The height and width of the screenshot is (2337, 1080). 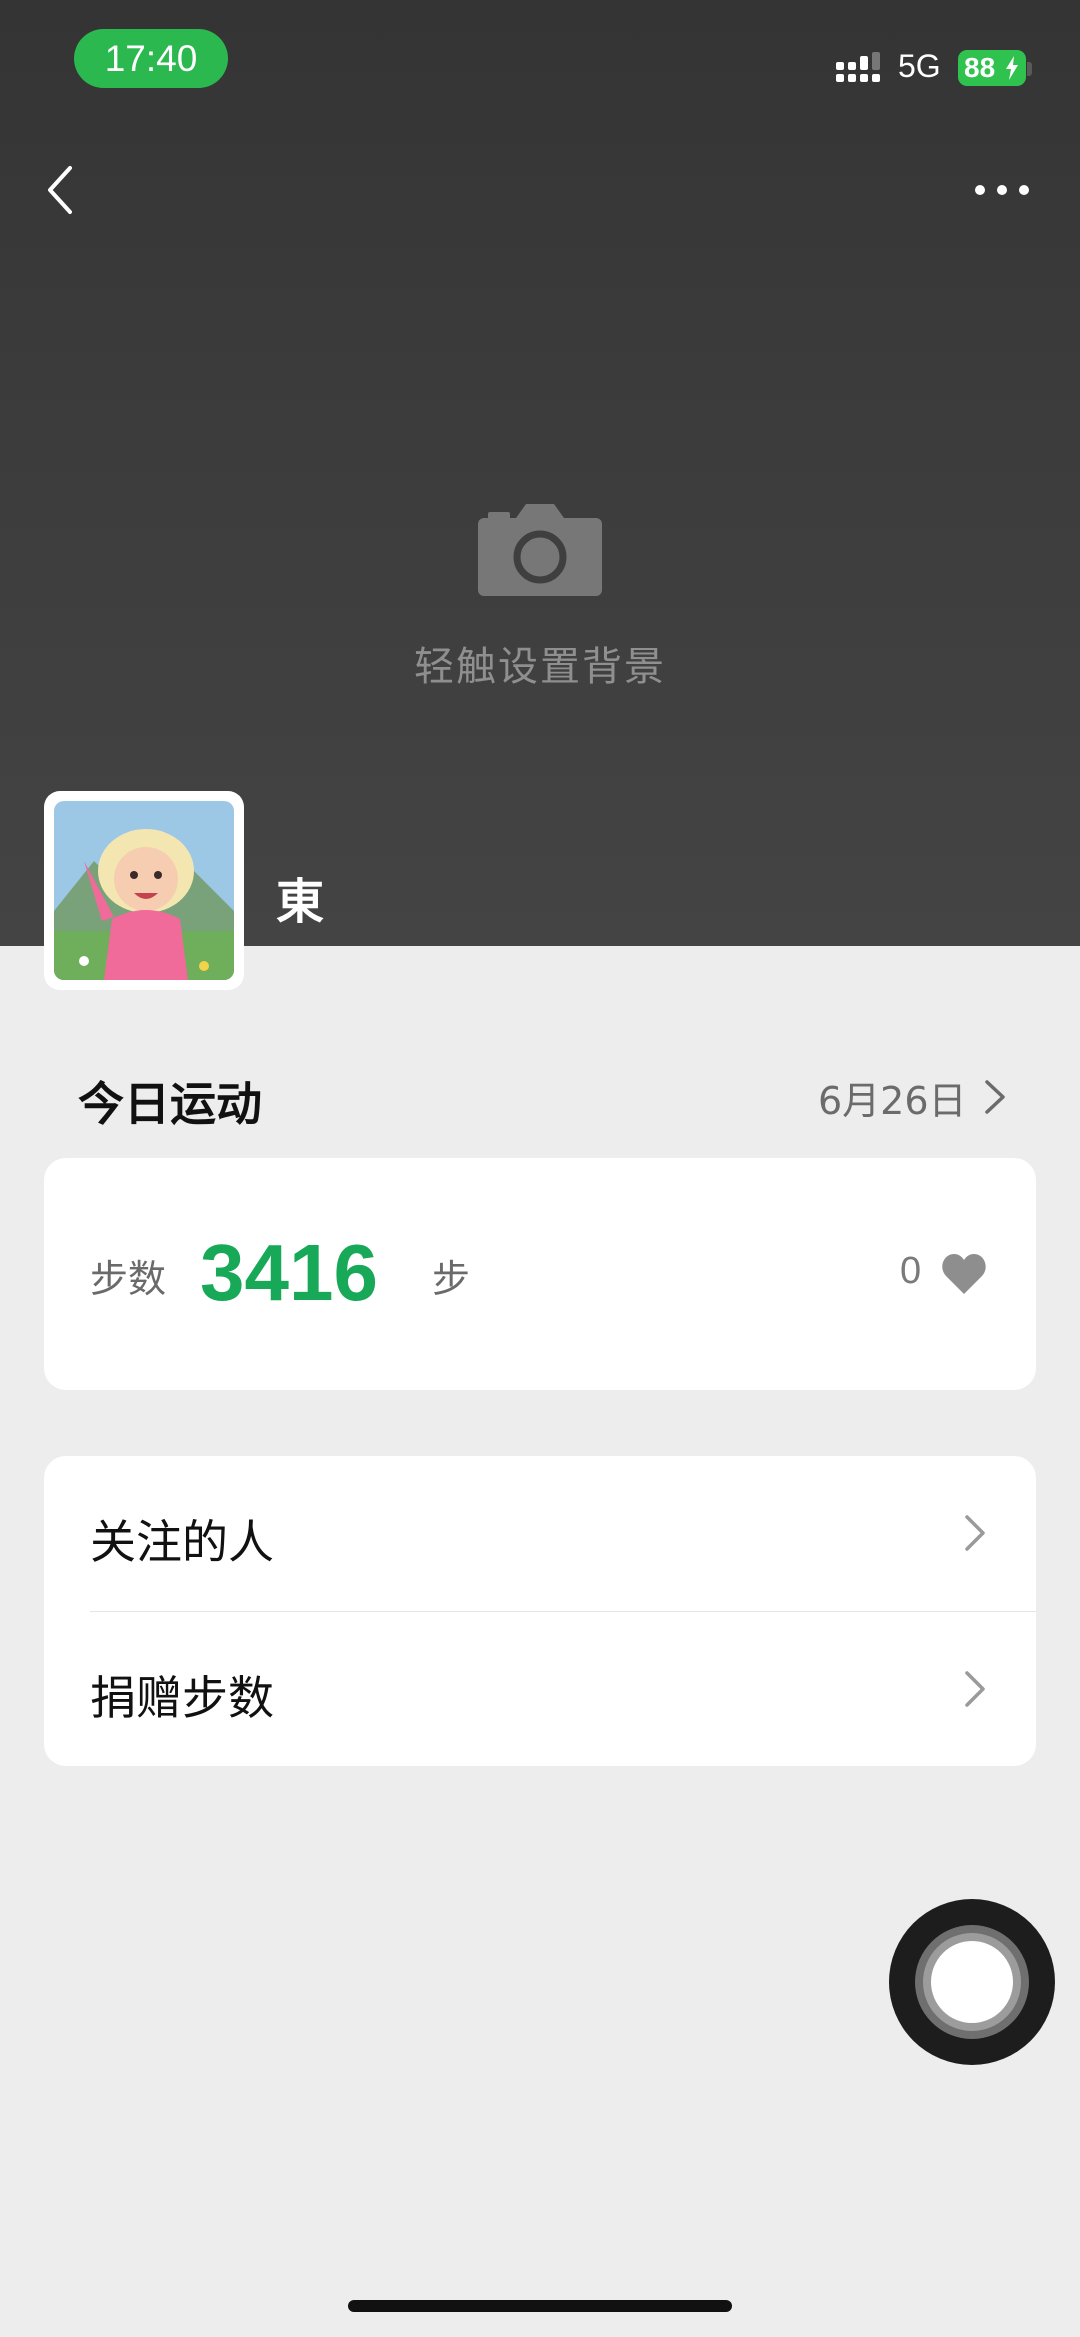 I want to click on chevron-left-icon, so click(x=60, y=190).